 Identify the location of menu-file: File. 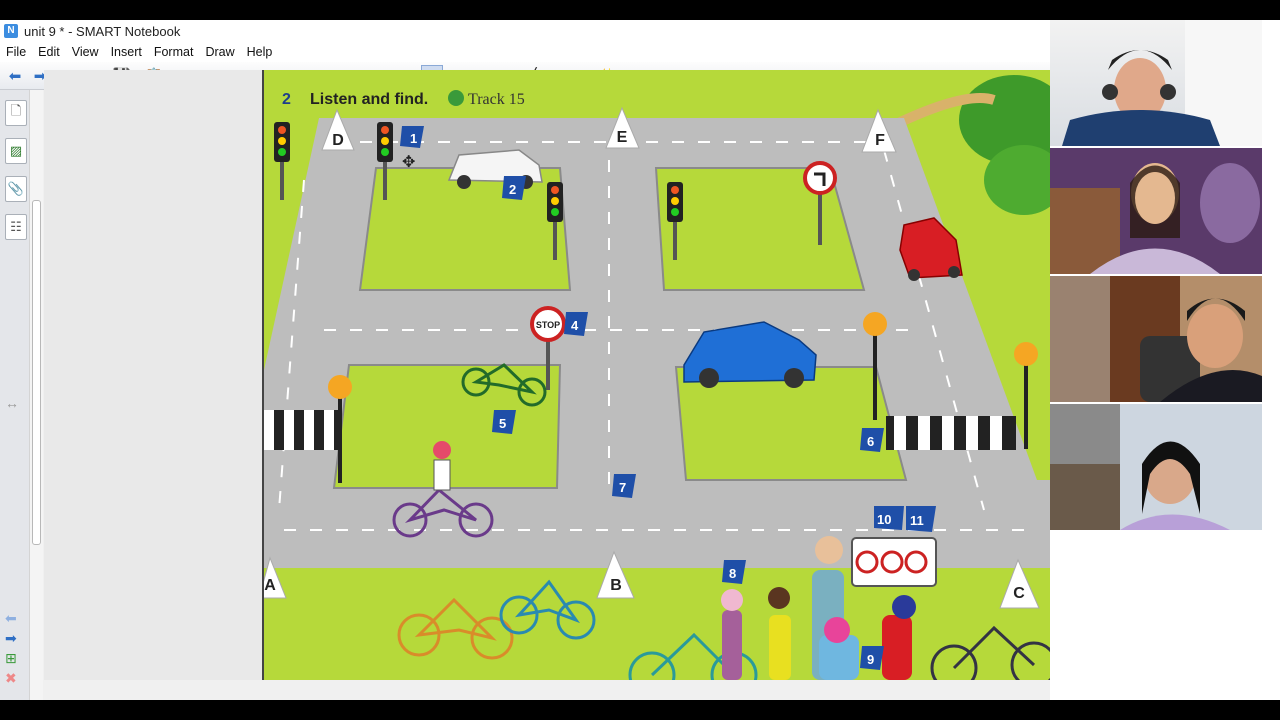
(16, 52).